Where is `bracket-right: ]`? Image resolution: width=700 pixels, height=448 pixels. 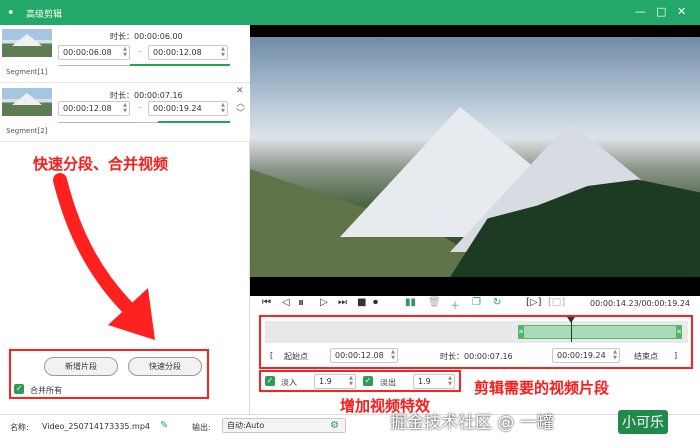
bracket-right: ] is located at coordinates (676, 355).